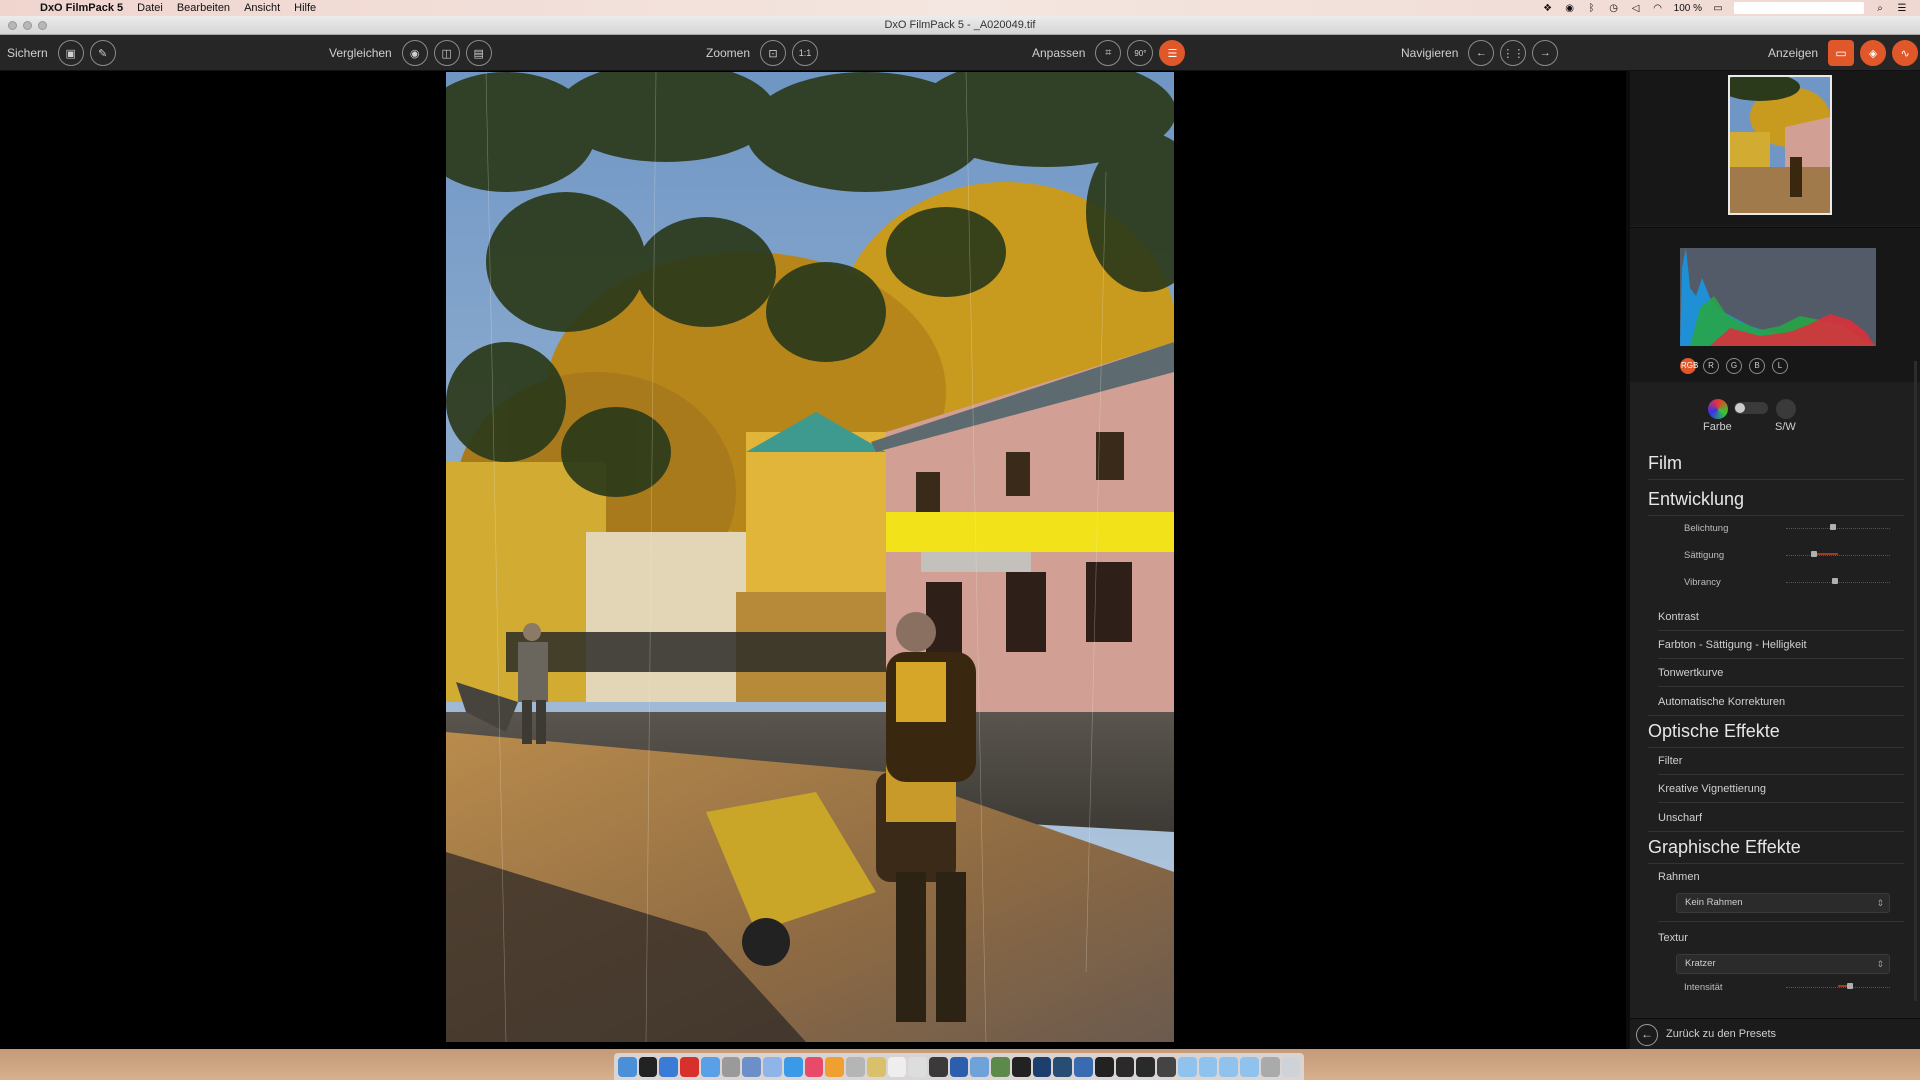  I want to click on histogram-r-button: R, so click(1711, 366).